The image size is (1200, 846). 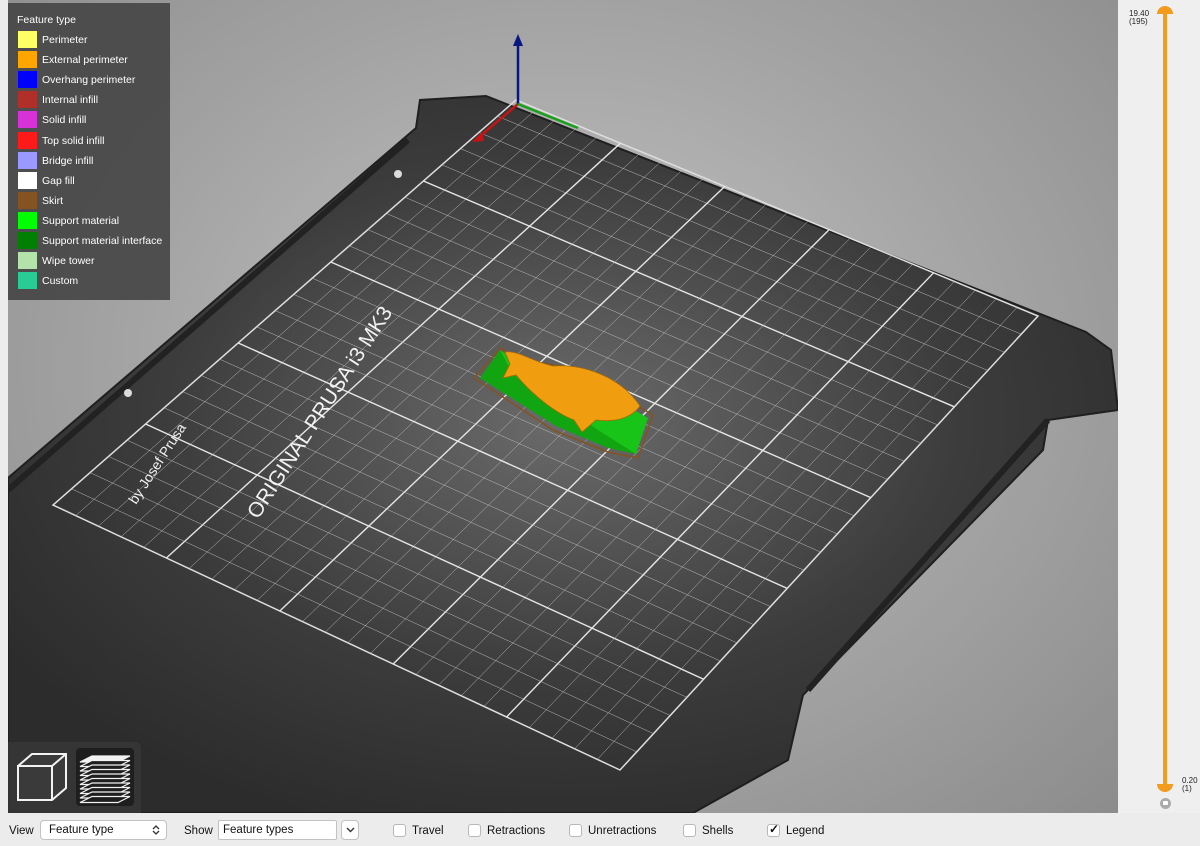 I want to click on view-mode-toolbar, so click(x=74, y=777).